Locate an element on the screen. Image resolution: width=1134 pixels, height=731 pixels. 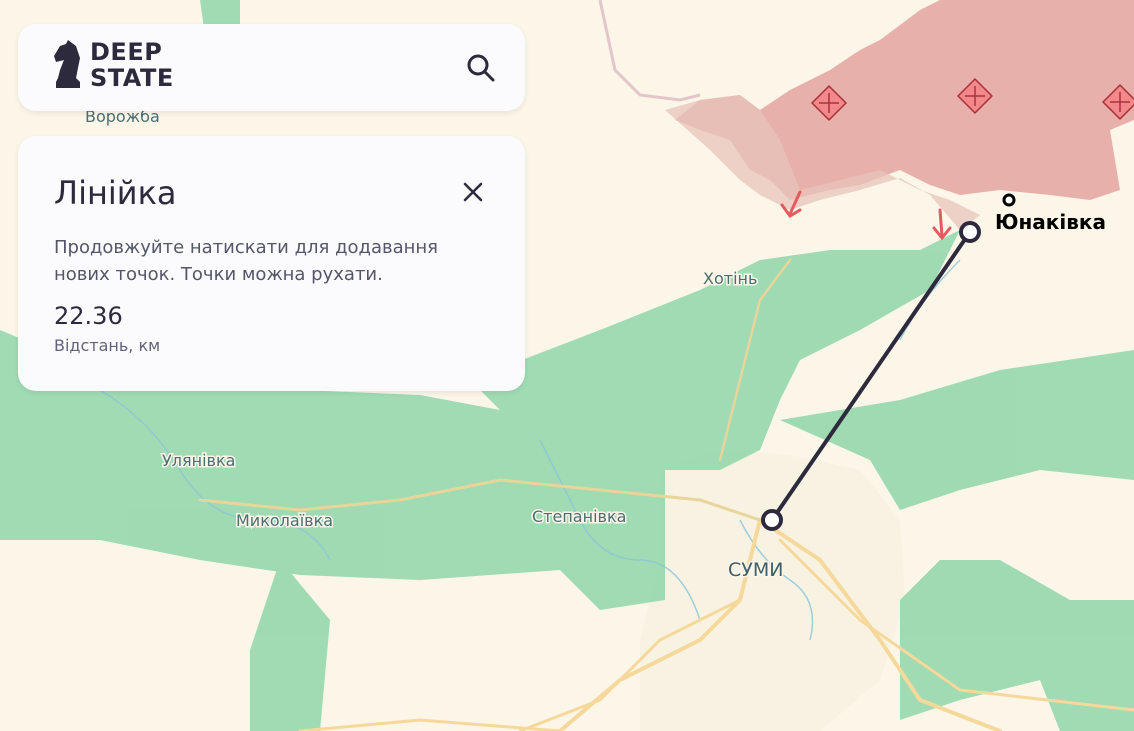
close-button is located at coordinates (473, 192).